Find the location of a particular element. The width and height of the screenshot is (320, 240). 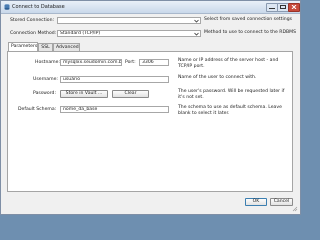

clear-password-button: Clear is located at coordinates (130, 94).